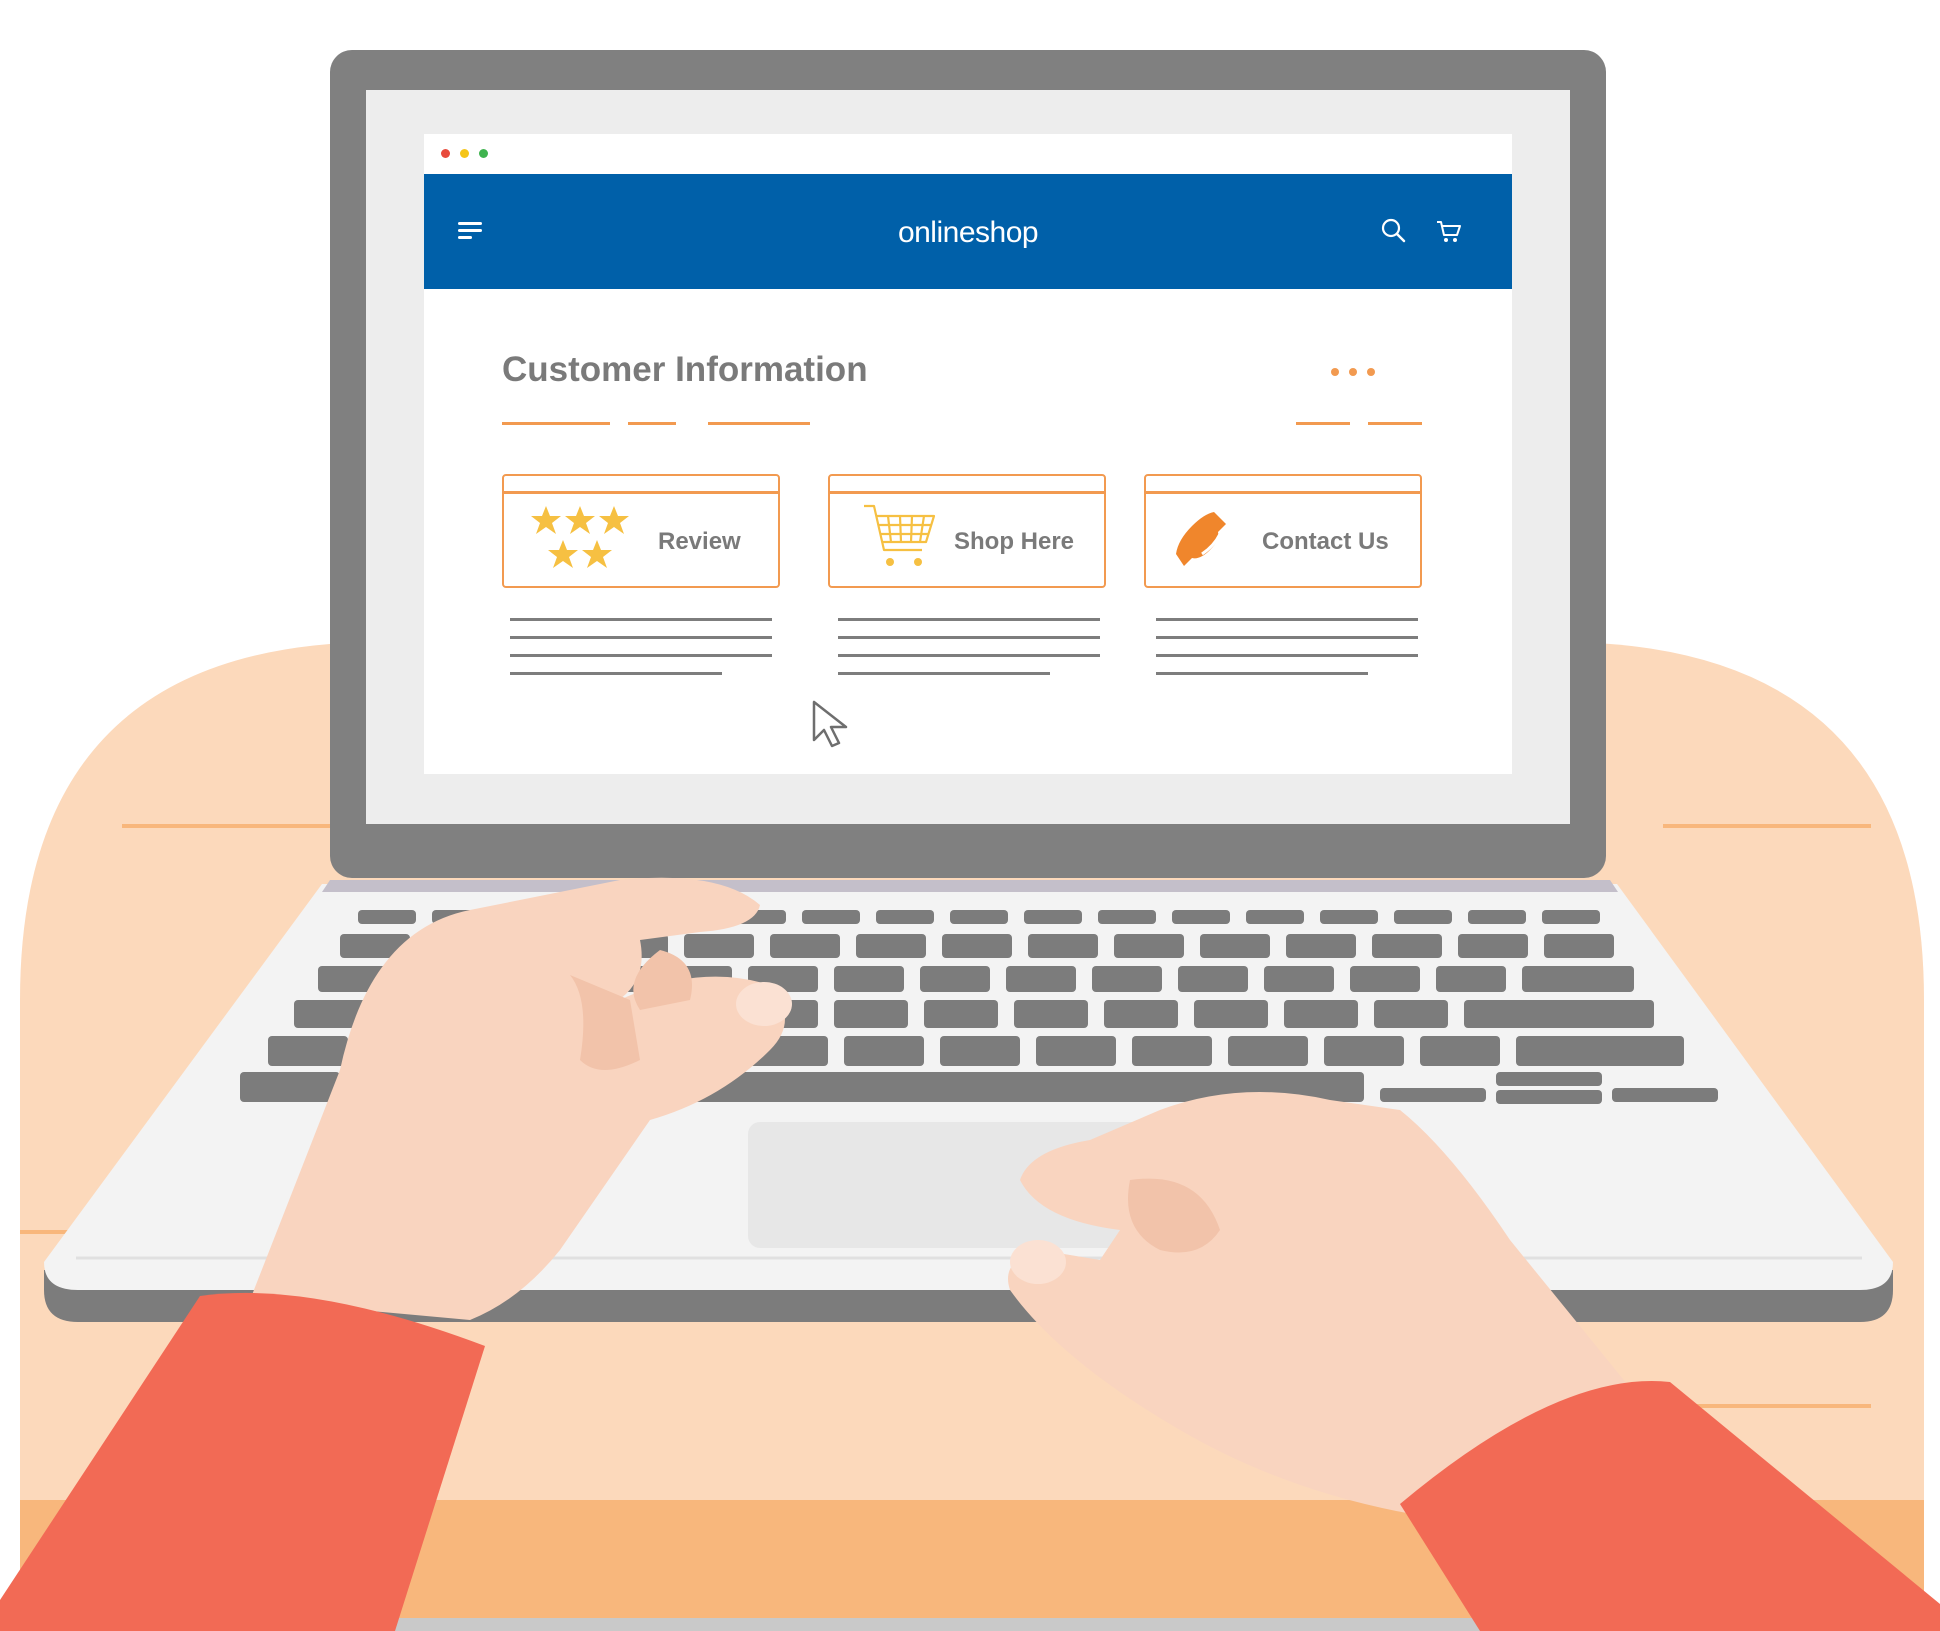  Describe the element at coordinates (1353, 372) in the screenshot. I see `more-dots-icon` at that location.